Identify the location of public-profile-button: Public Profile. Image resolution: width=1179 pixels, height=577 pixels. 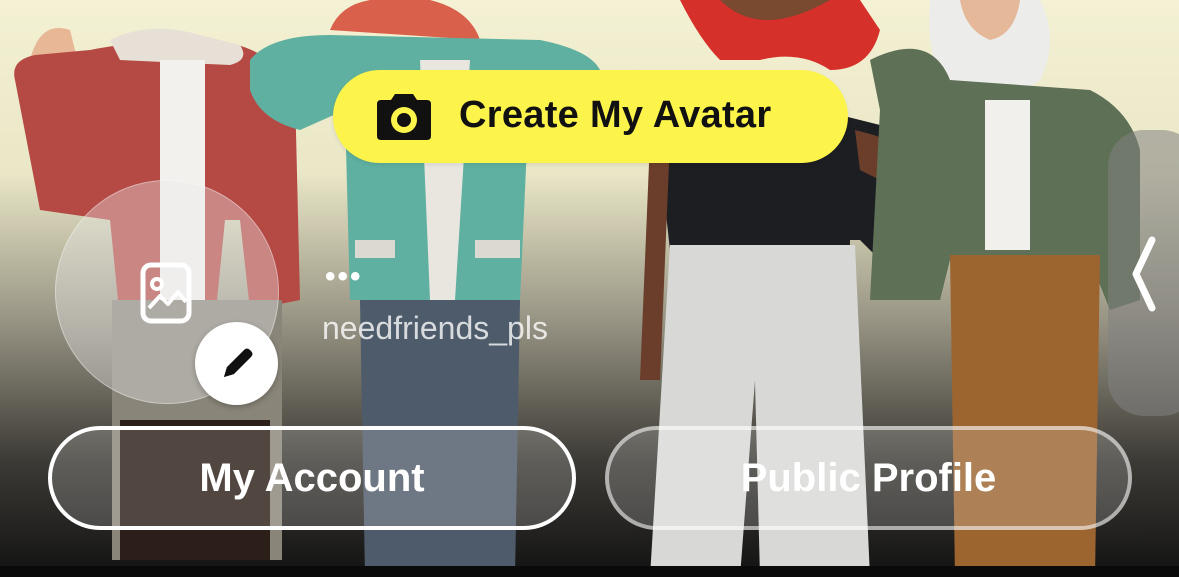
(868, 478).